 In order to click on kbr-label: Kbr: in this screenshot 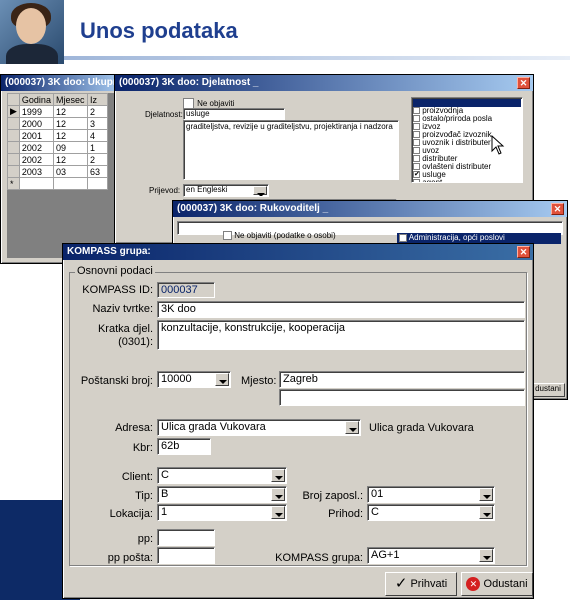, I will do `click(142, 448)`.